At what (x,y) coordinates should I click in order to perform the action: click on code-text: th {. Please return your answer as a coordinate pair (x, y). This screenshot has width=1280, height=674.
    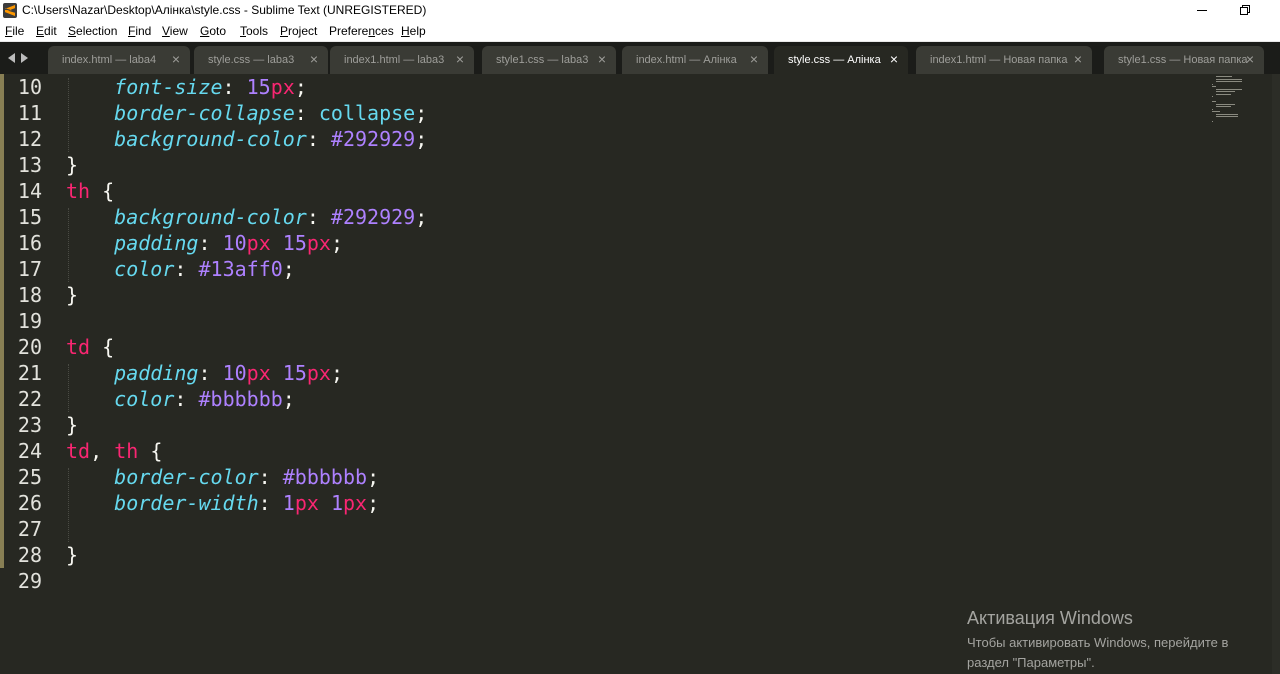
    Looking at the image, I should click on (90, 191).